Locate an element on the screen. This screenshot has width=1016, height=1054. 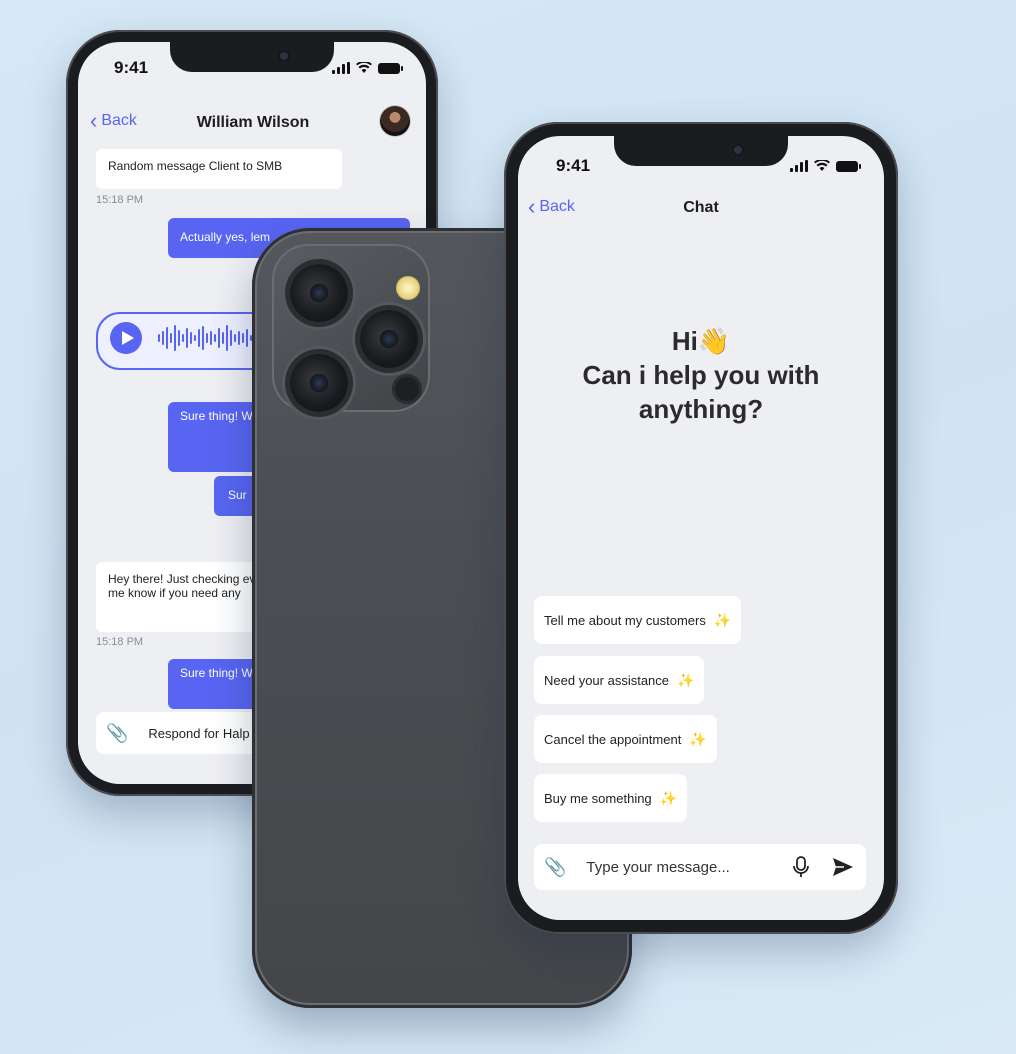
left-notch is located at coordinates (252, 57).